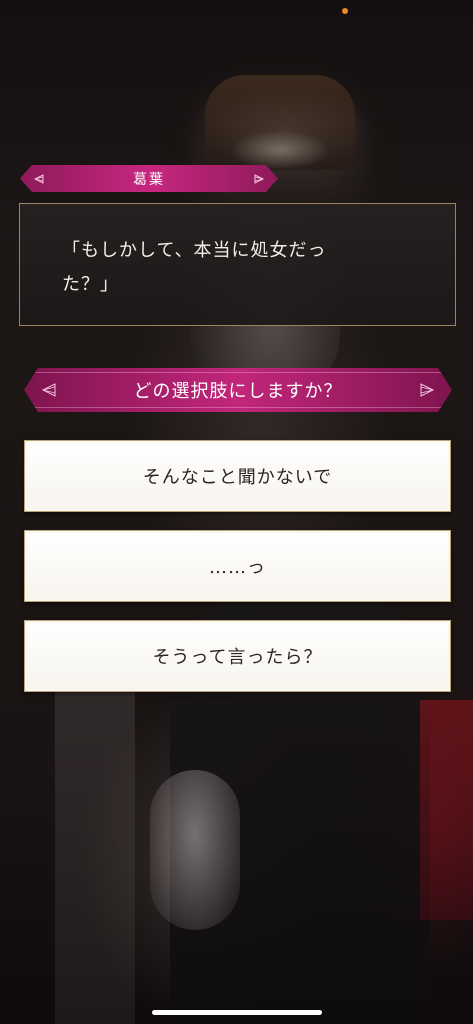 Image resolution: width=473 pixels, height=1024 pixels. I want to click on background-red-cloth, so click(446, 810).